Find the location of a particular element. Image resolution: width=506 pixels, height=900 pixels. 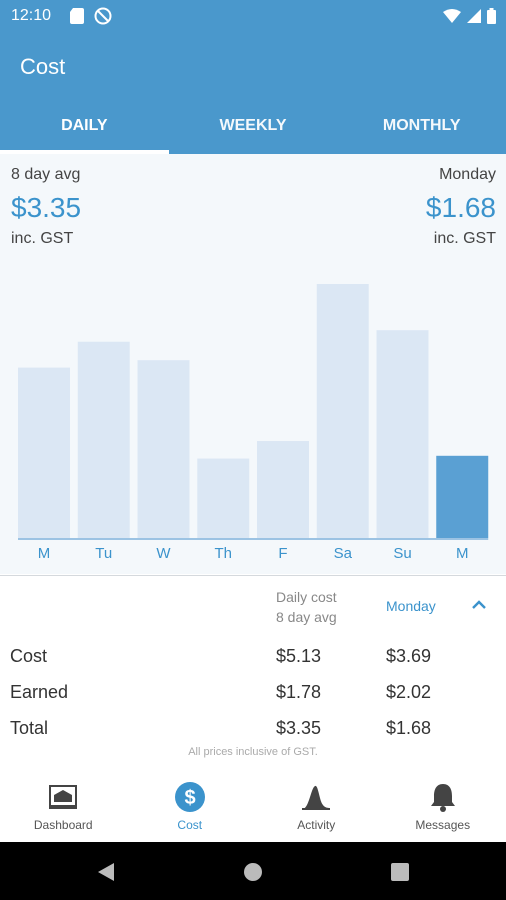

tab-bar: DAILY WEEKLY MONTHLY is located at coordinates (253, 130).